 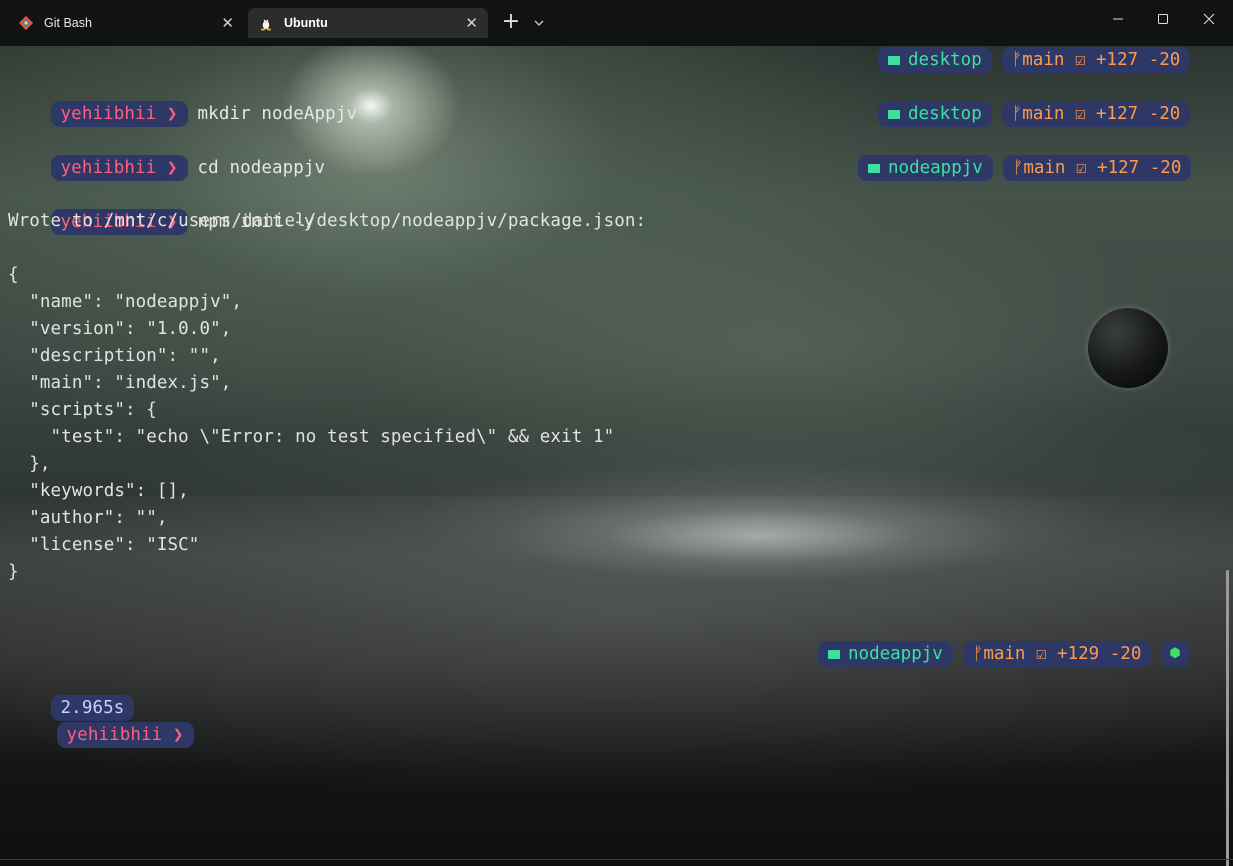 What do you see at coordinates (1163, 19) in the screenshot?
I see `maximize-icon` at bounding box center [1163, 19].